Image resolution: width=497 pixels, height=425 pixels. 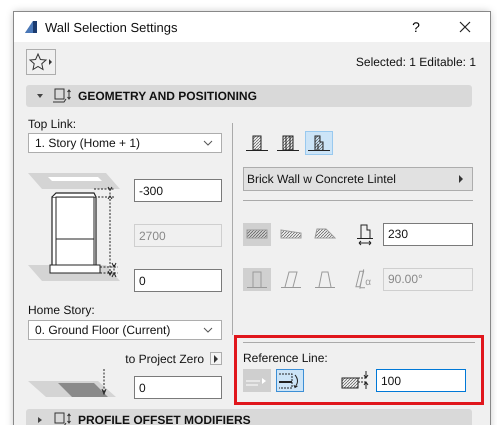 What do you see at coordinates (31, 27) in the screenshot?
I see `app-logo-icon` at bounding box center [31, 27].